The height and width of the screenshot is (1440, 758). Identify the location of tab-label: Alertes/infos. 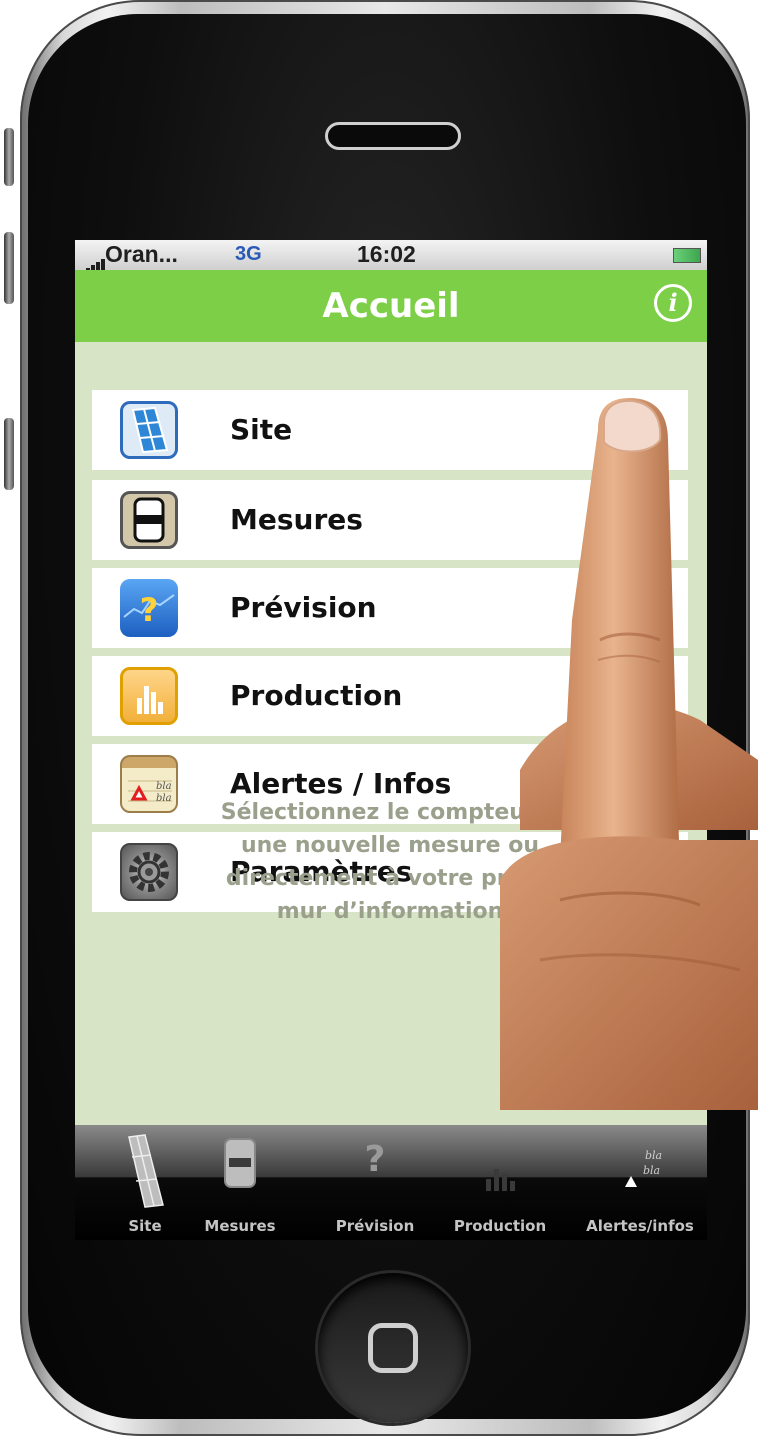
(640, 1226).